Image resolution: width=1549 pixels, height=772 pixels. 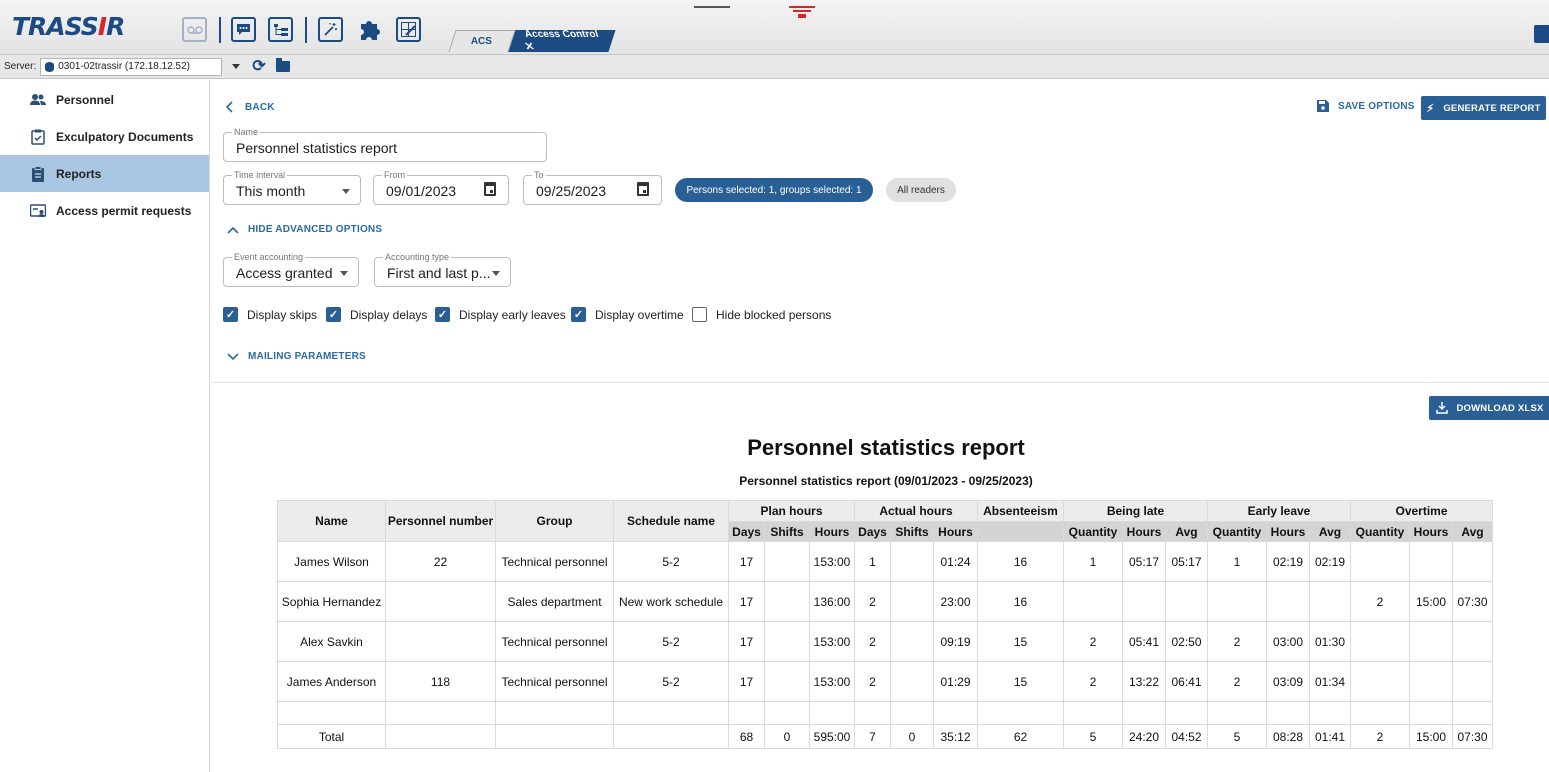 I want to click on checkbox-checked-icon: ✓, so click(x=578, y=314).